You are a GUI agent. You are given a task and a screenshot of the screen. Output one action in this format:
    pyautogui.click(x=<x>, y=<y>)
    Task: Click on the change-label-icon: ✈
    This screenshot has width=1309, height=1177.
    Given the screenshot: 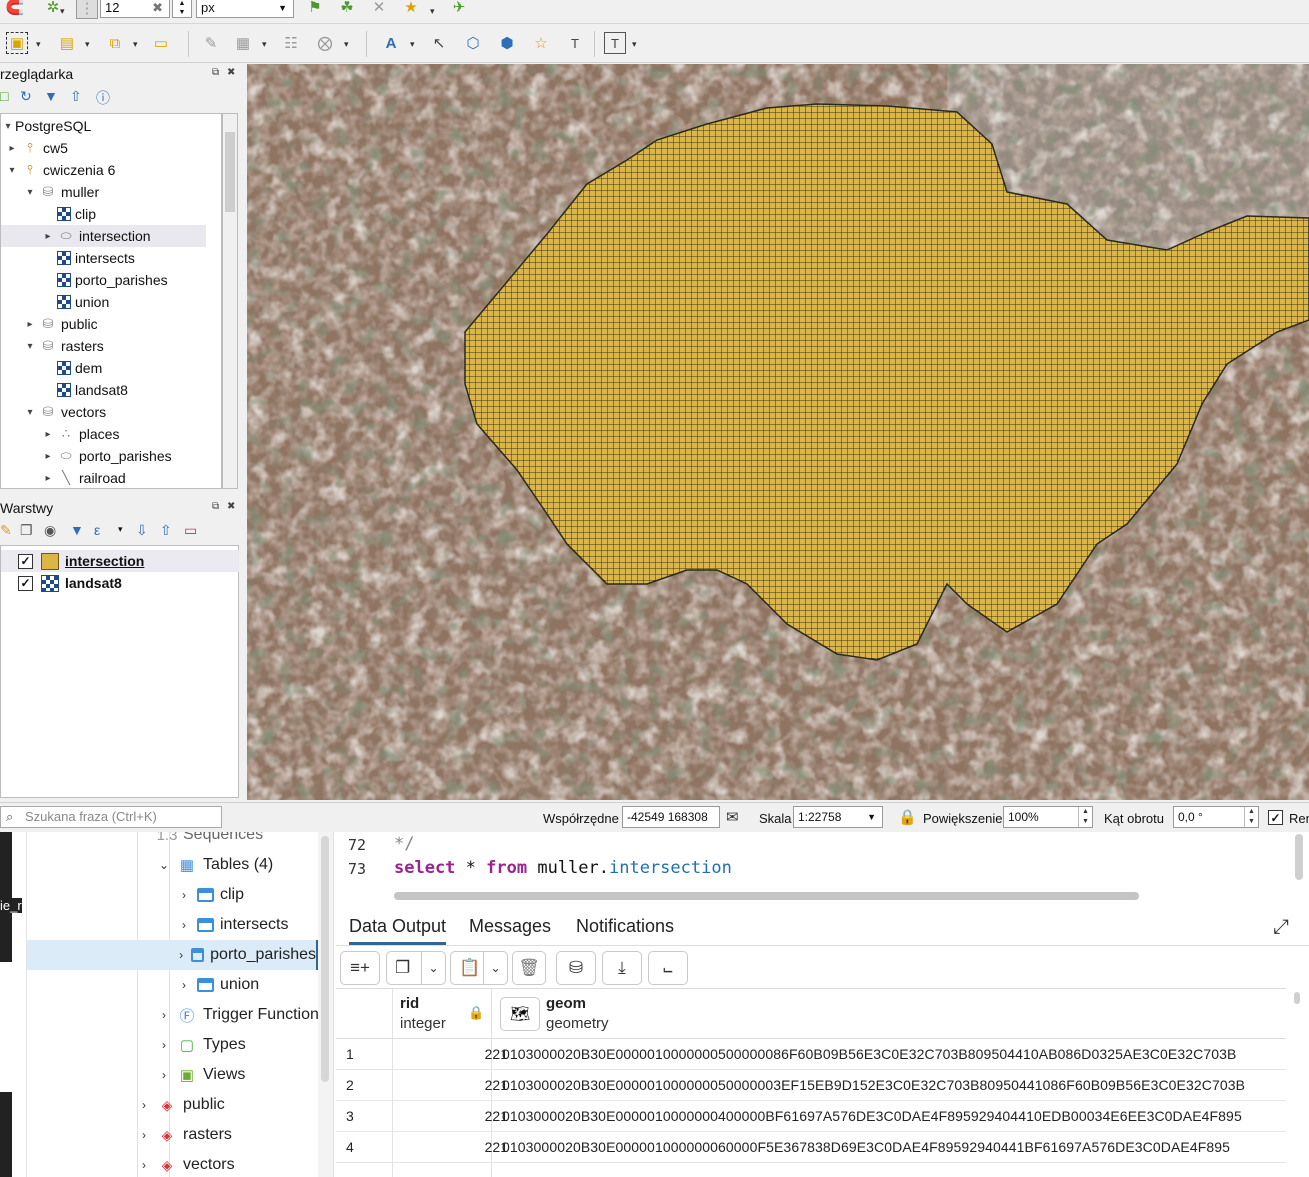 What is the action you would take?
    pyautogui.click(x=459, y=9)
    